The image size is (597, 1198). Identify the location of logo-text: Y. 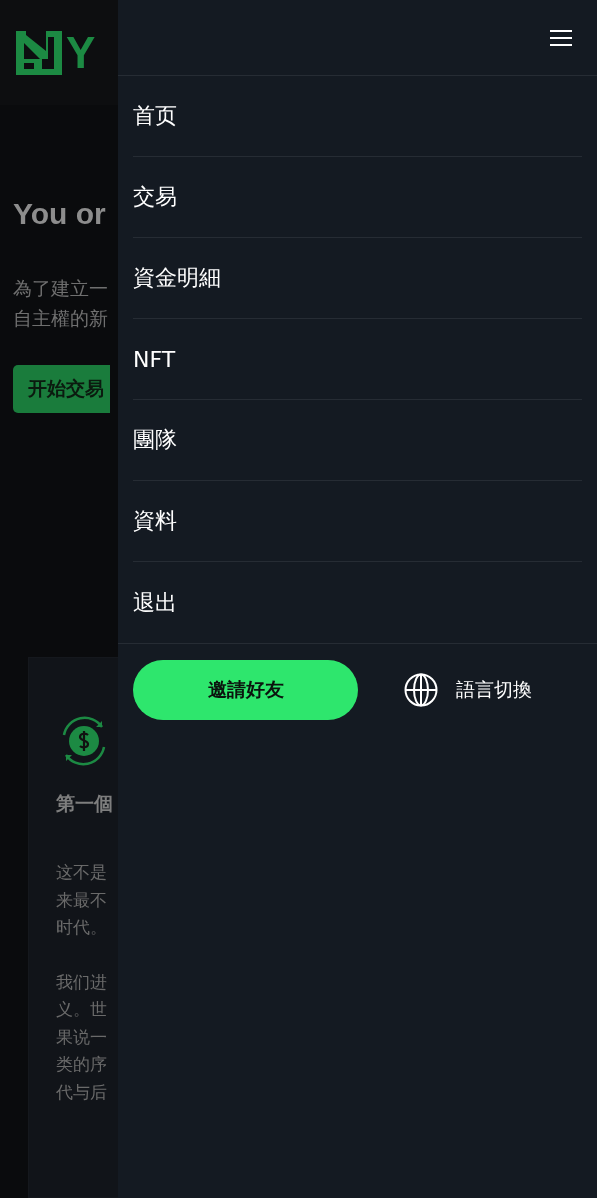
(81, 52).